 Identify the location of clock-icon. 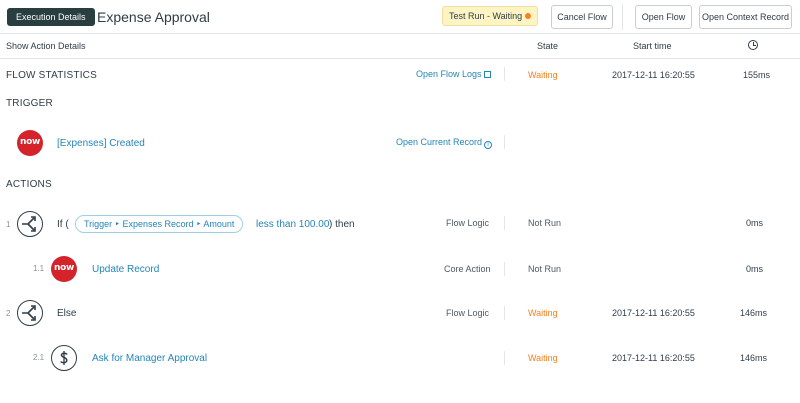
(753, 45).